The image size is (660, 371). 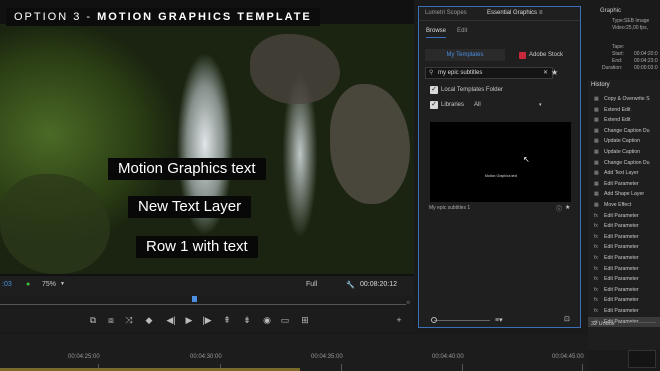 I want to click on play-icon: ▶, so click(x=189, y=320).